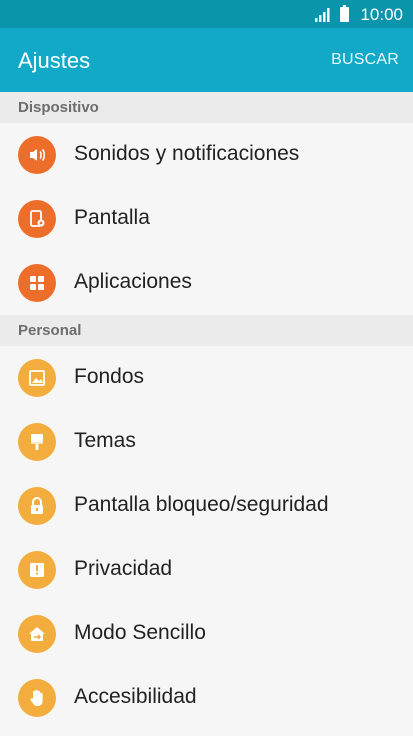 This screenshot has width=413, height=736. Describe the element at coordinates (37, 378) in the screenshot. I see `wallpaper-icon` at that location.